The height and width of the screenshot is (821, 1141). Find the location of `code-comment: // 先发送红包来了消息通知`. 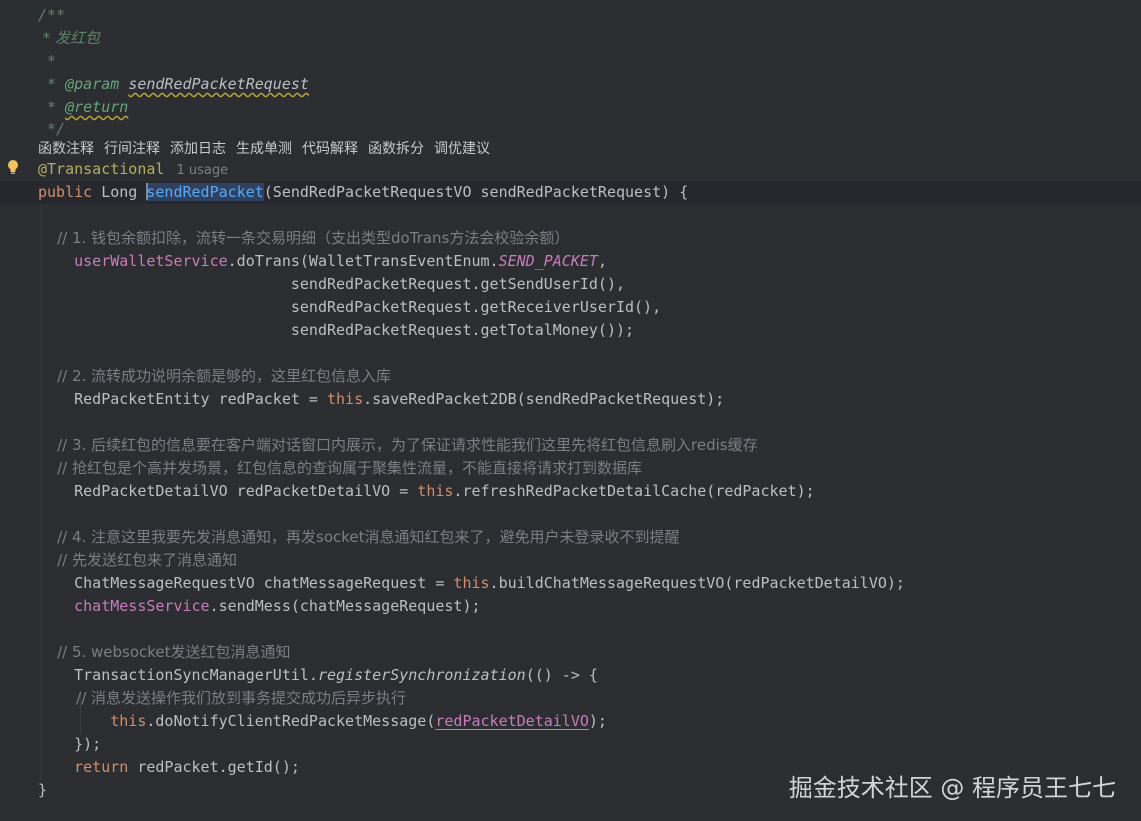

code-comment: // 先发送红包来了消息通知 is located at coordinates (137, 560).